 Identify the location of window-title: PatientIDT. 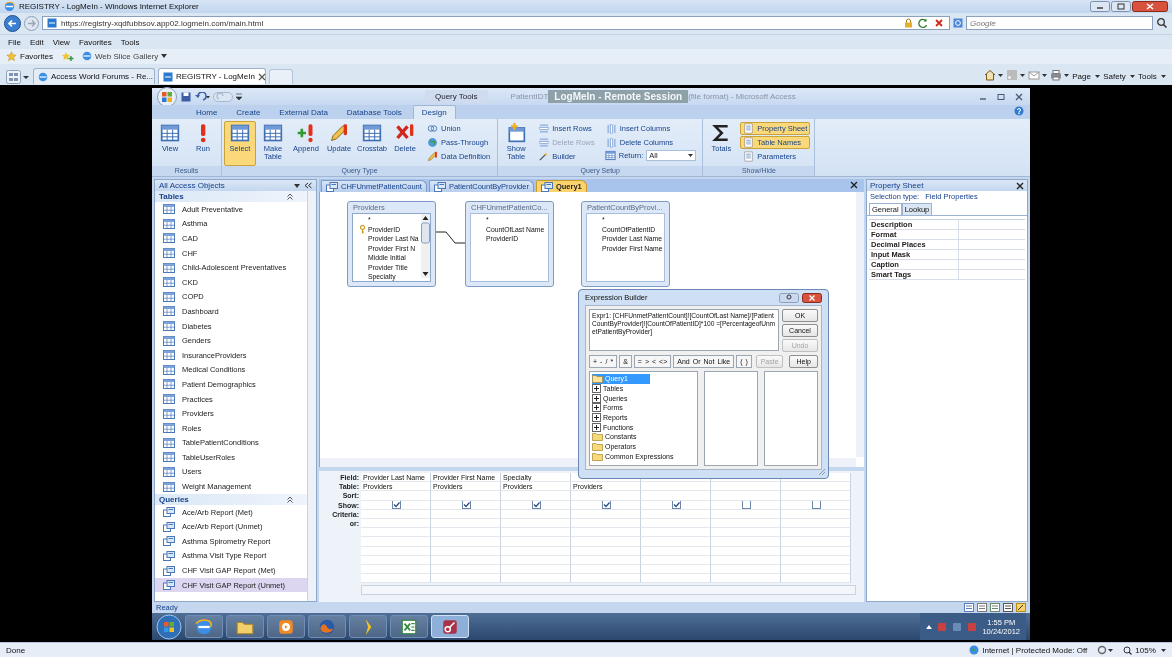
(529, 96).